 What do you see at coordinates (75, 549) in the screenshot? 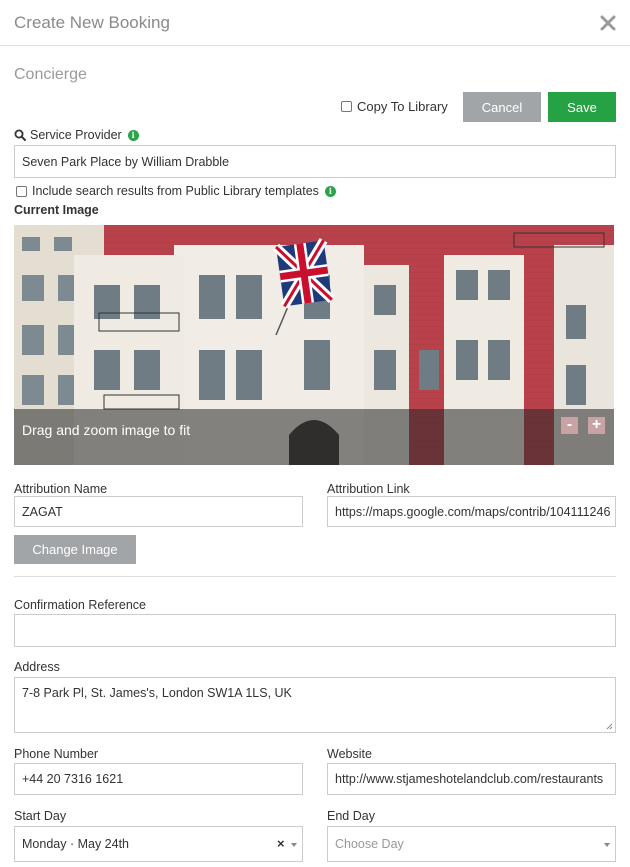
I see `change-image-button: Change Image` at bounding box center [75, 549].